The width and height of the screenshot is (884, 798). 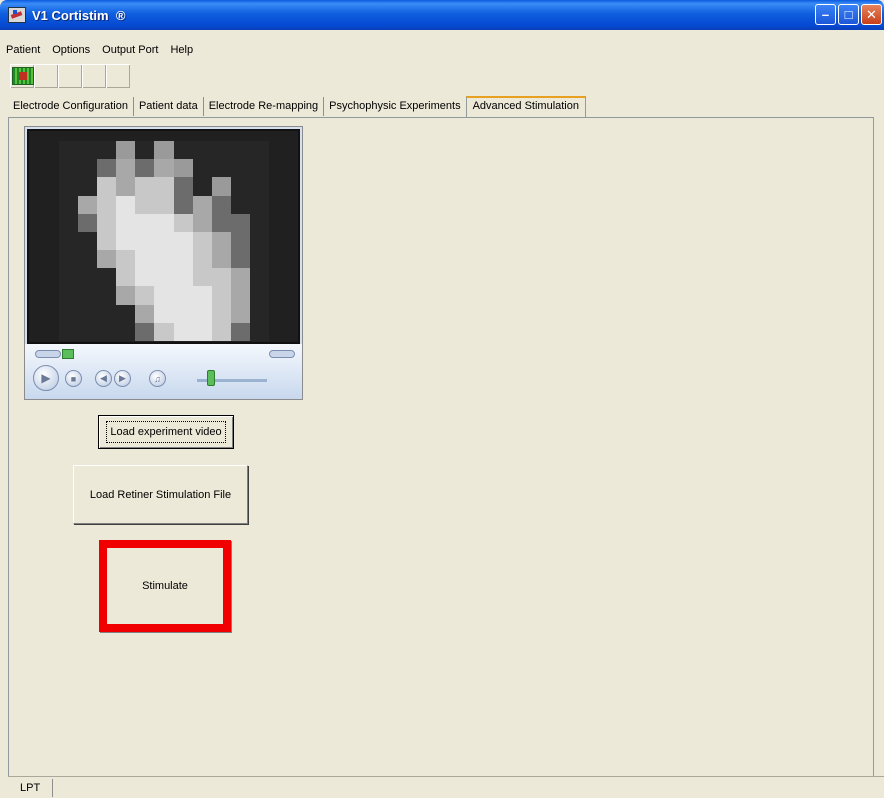 What do you see at coordinates (73, 378) in the screenshot?
I see `stop-icon: ■` at bounding box center [73, 378].